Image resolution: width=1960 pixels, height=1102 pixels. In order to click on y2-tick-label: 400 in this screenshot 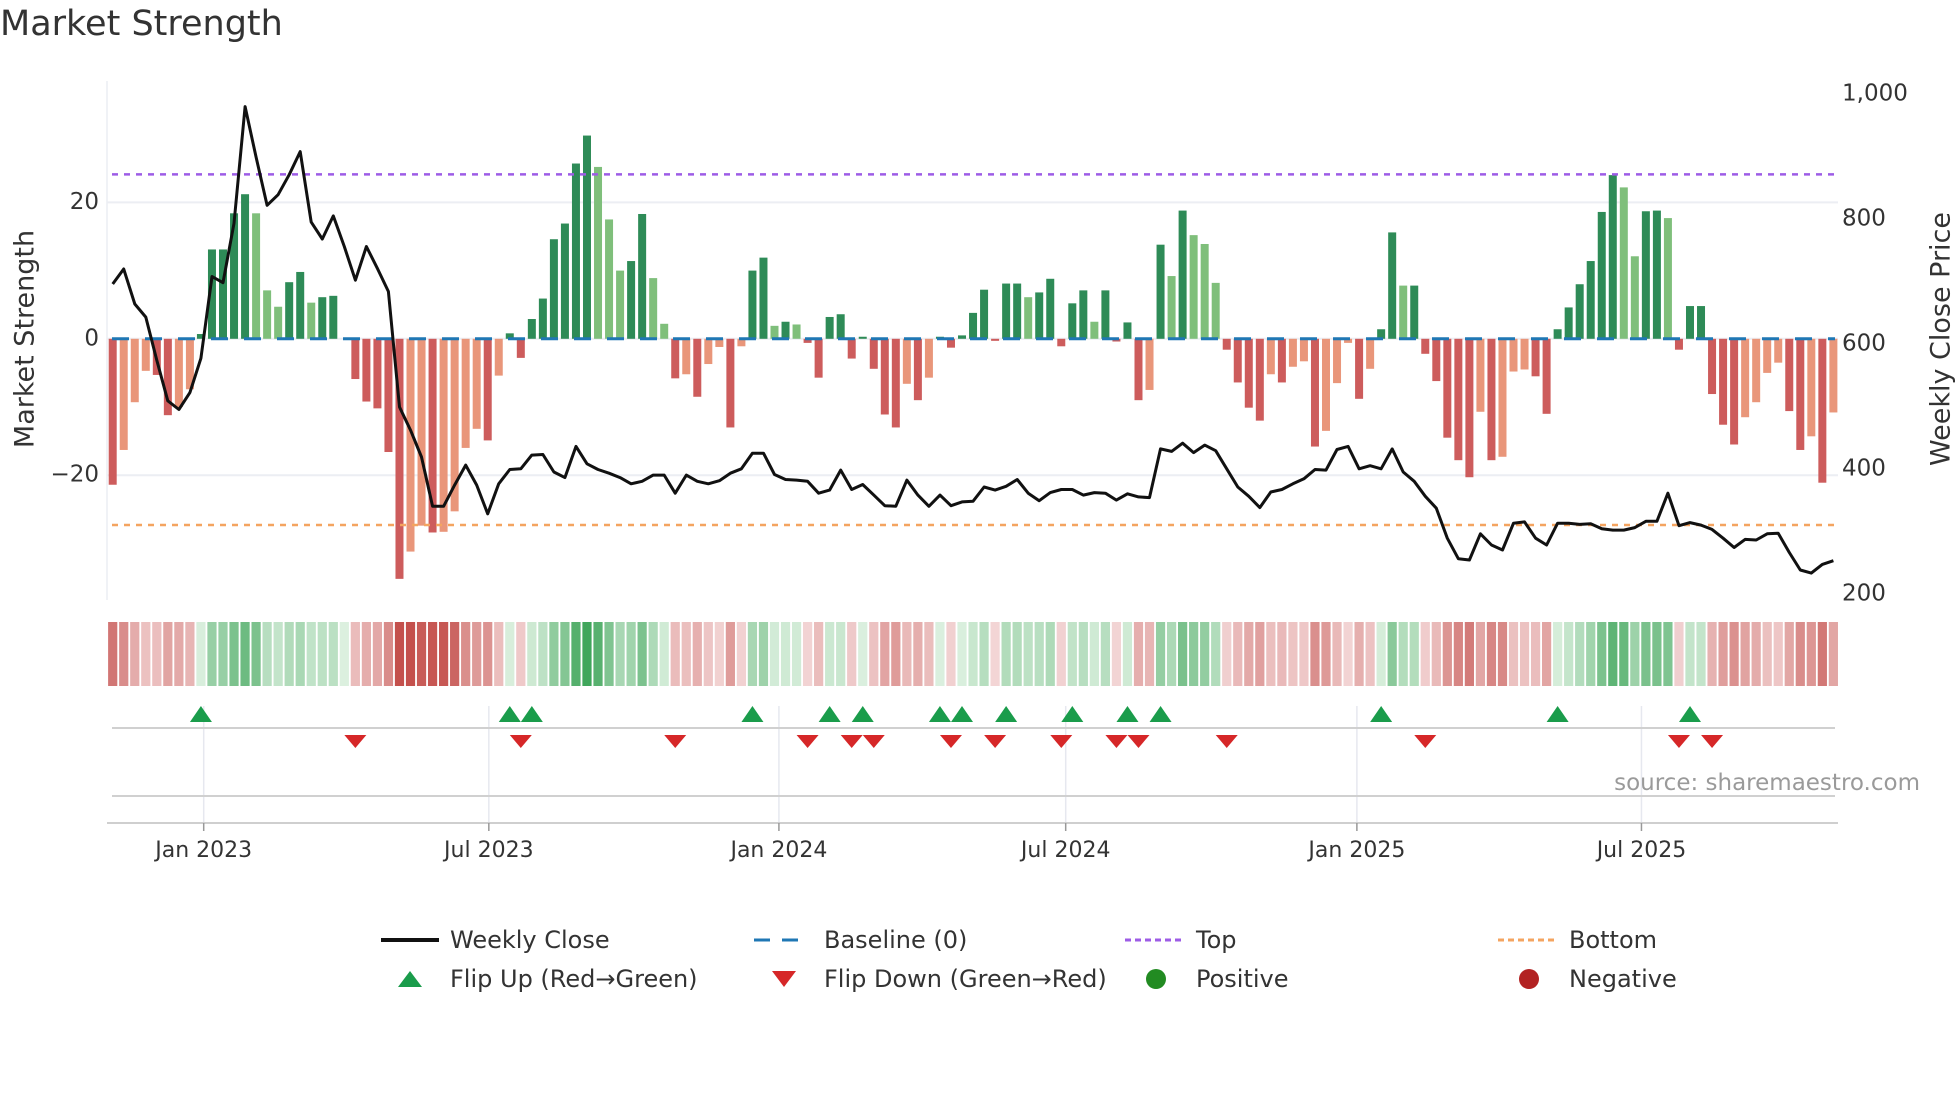, I will do `click(1864, 468)`.